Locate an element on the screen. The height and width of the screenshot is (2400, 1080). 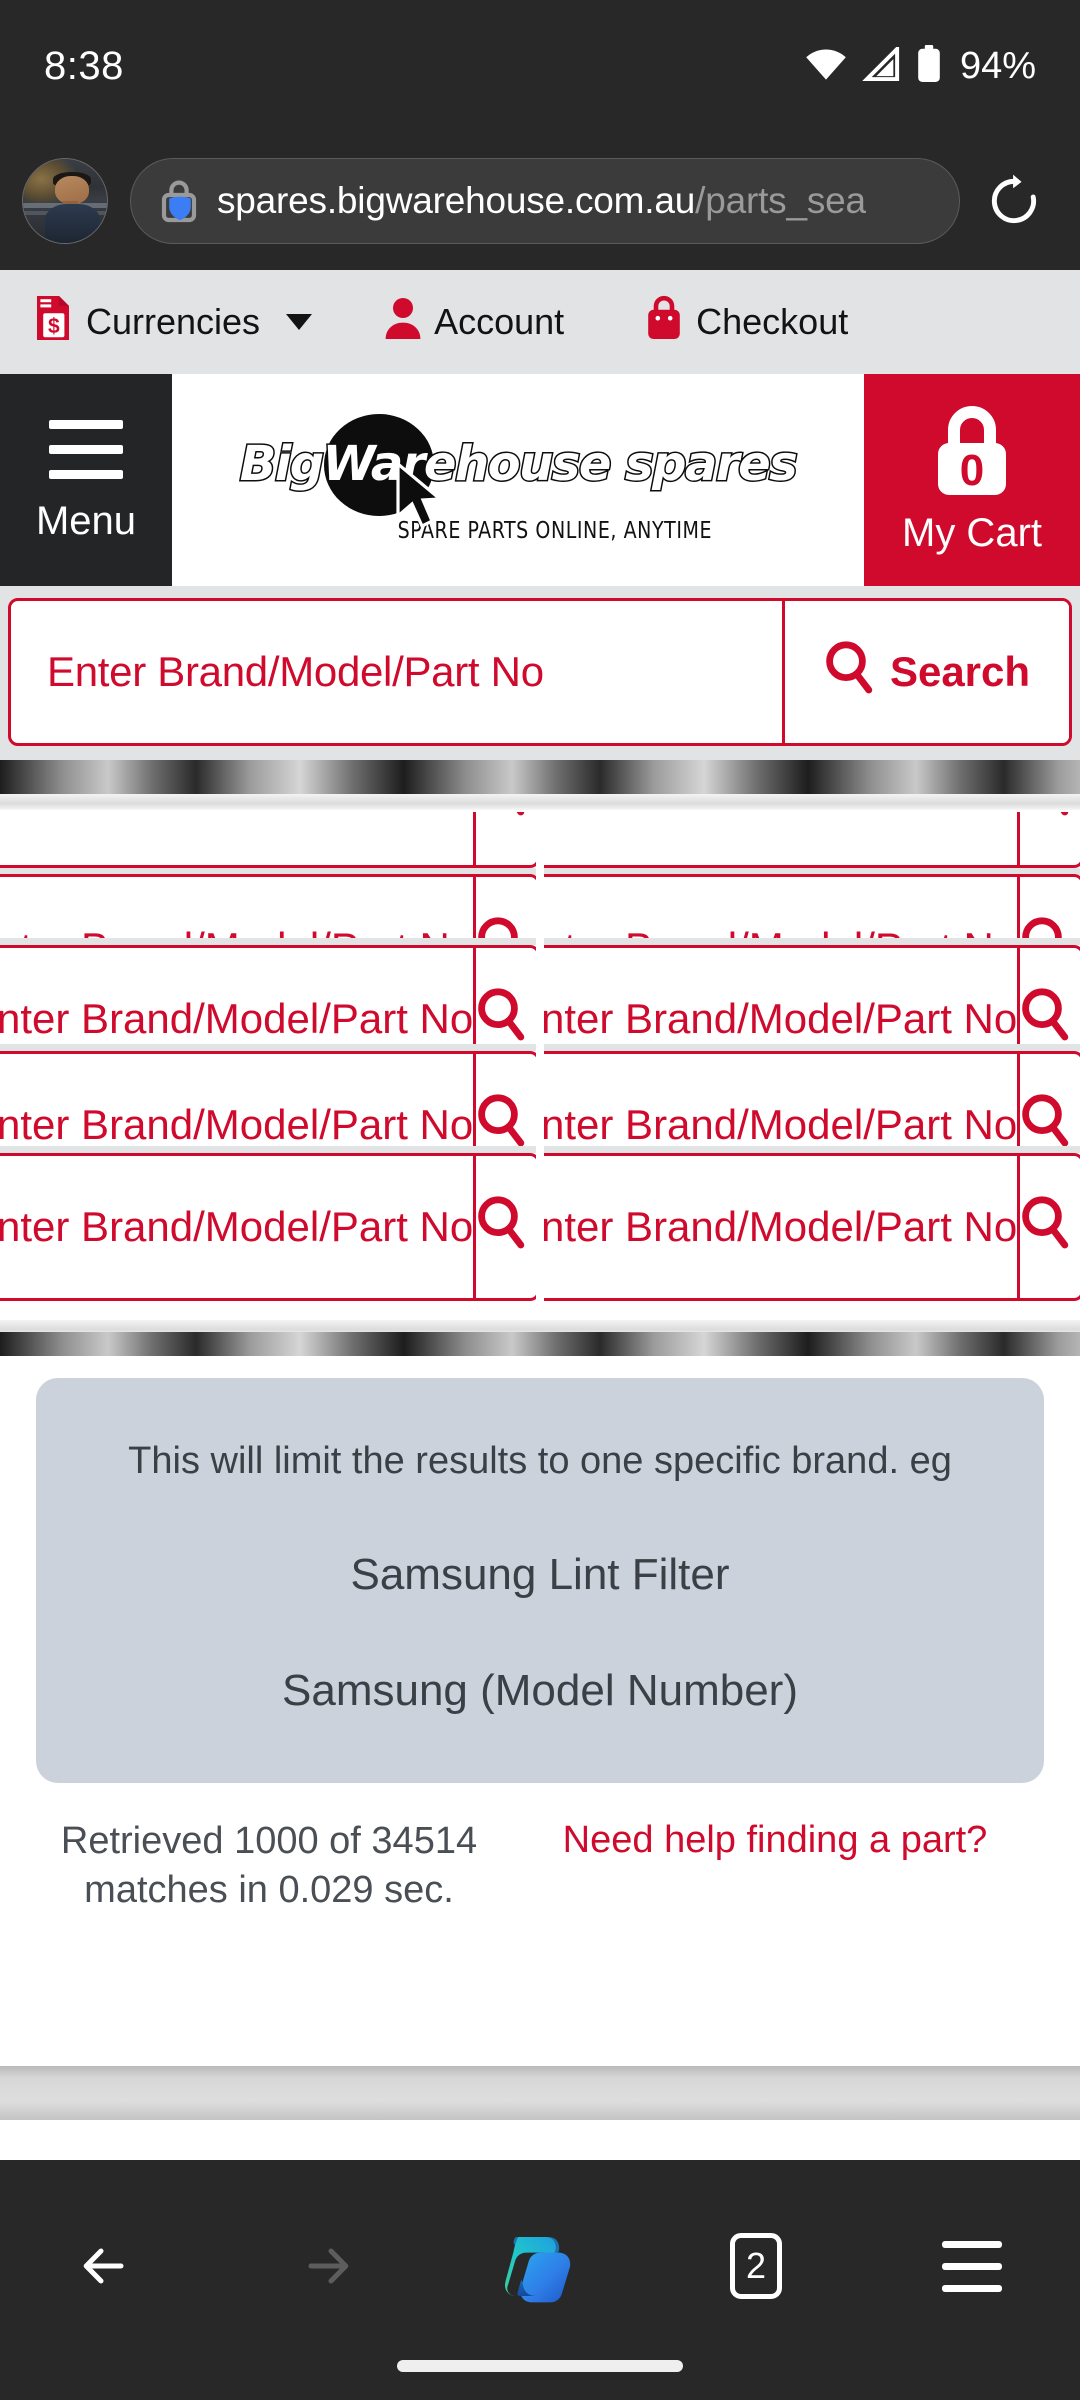
cursor-arrow-icon is located at coordinates (421, 496).